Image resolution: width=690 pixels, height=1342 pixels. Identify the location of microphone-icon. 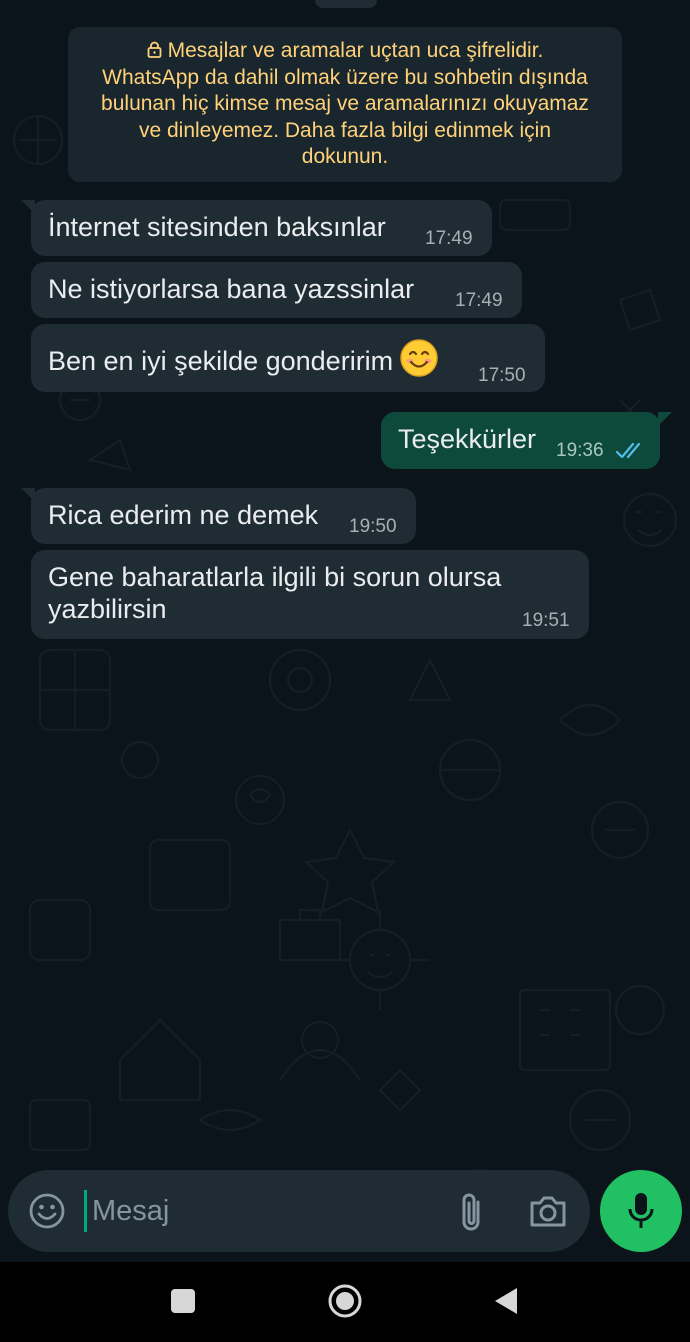
(641, 1210).